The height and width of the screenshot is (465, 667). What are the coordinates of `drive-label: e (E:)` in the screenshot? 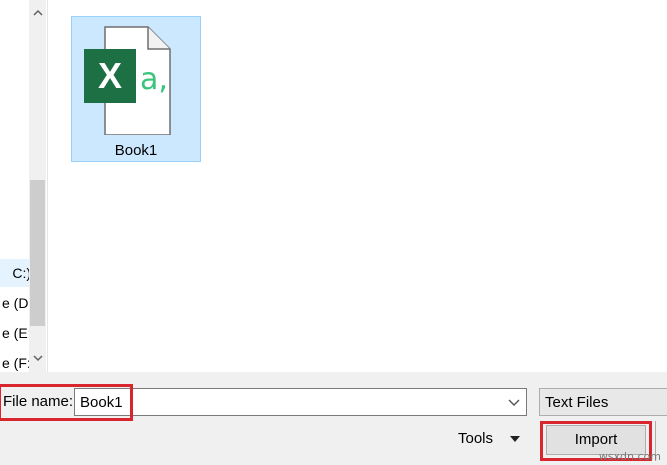 It's located at (15, 333).